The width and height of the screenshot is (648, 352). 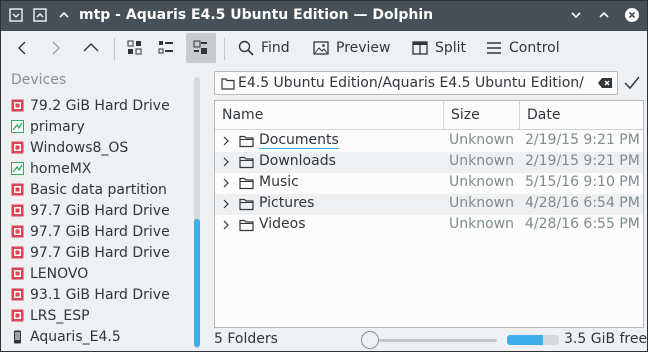 What do you see at coordinates (224, 49) in the screenshot?
I see `toolbar-separator` at bounding box center [224, 49].